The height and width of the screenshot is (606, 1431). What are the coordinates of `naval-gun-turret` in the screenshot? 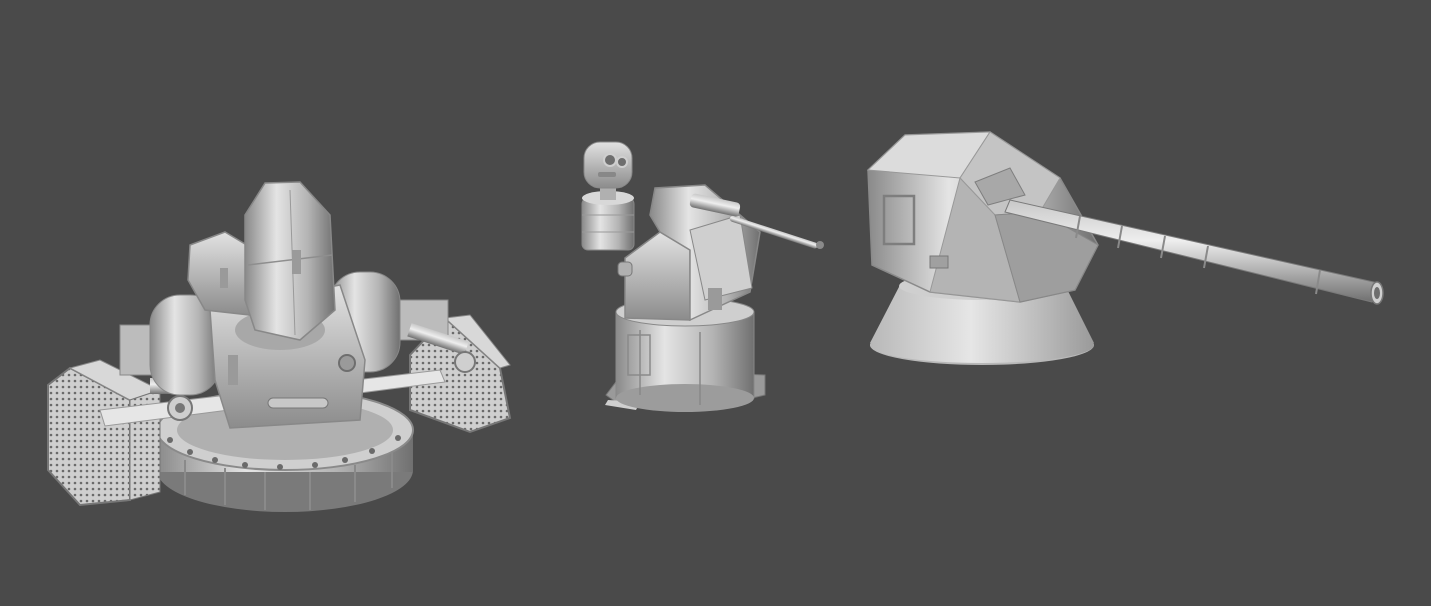 It's located at (1125, 248).